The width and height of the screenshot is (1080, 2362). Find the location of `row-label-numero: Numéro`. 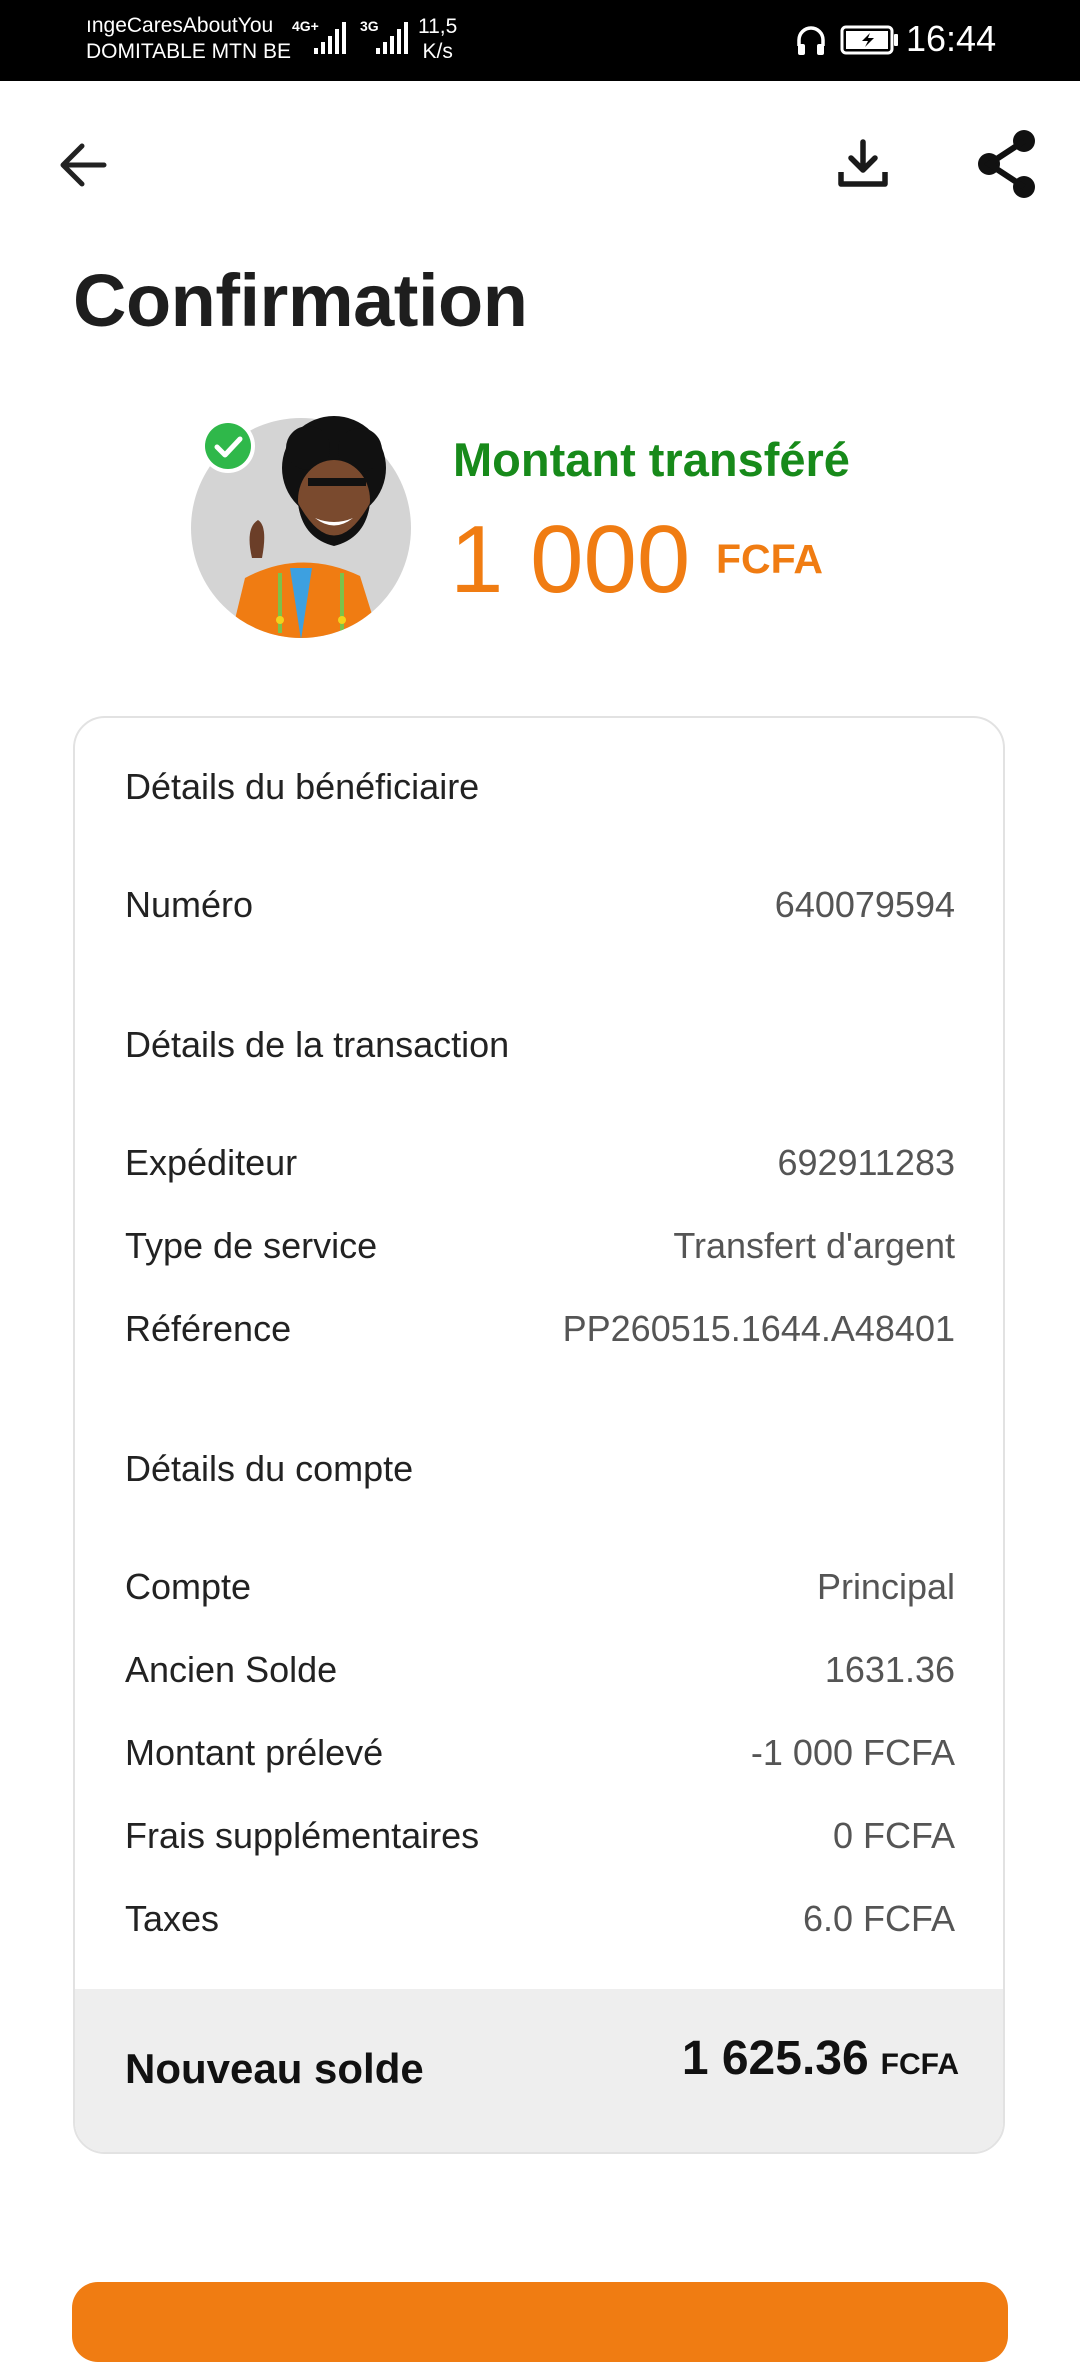

row-label-numero: Numéro is located at coordinates (189, 904).